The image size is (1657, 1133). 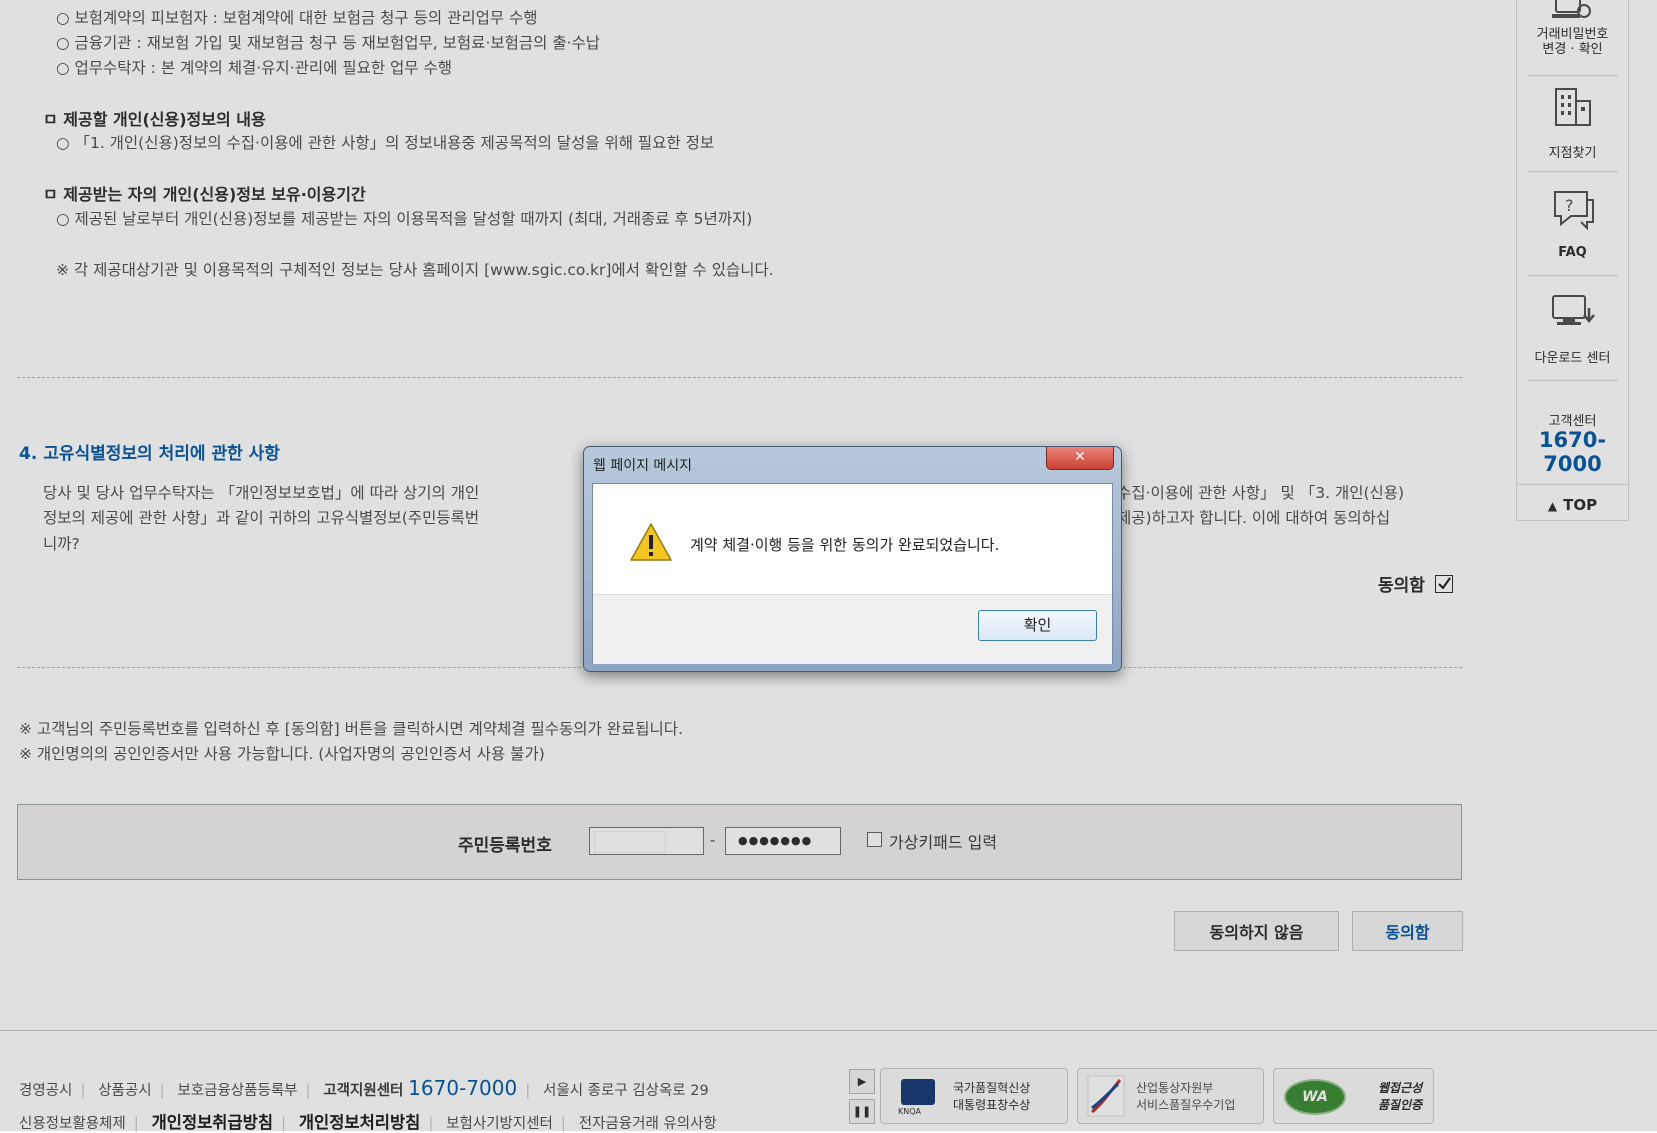 I want to click on dialog-message: 계약 체결·이행 등을 위한 동의가 완료되었습니다., so click(x=845, y=545).